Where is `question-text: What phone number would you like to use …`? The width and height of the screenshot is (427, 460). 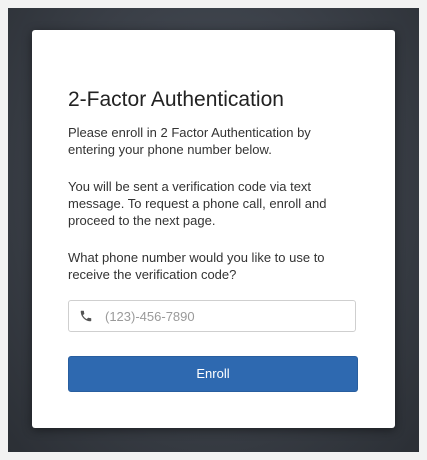 question-text: What phone number would you like to use … is located at coordinates (196, 266).